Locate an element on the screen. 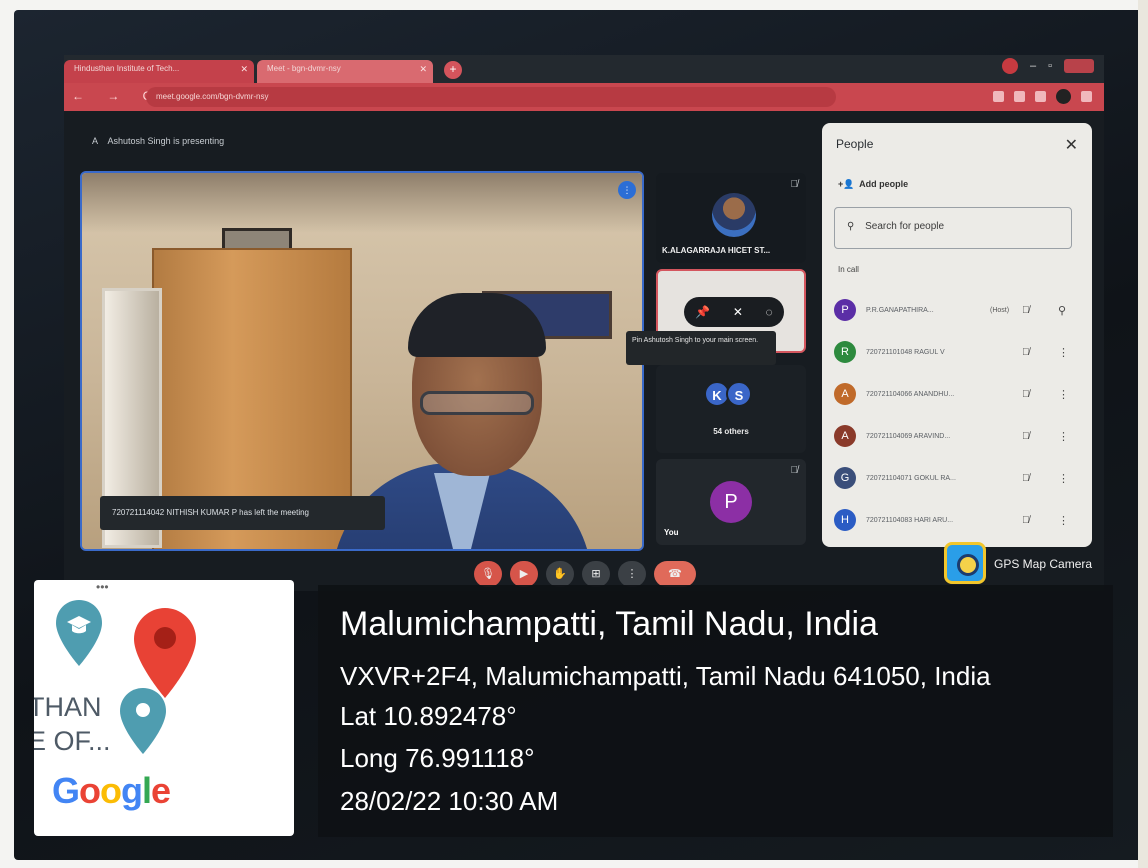 This screenshot has width=1148, height=868. self-label: You is located at coordinates (671, 532).